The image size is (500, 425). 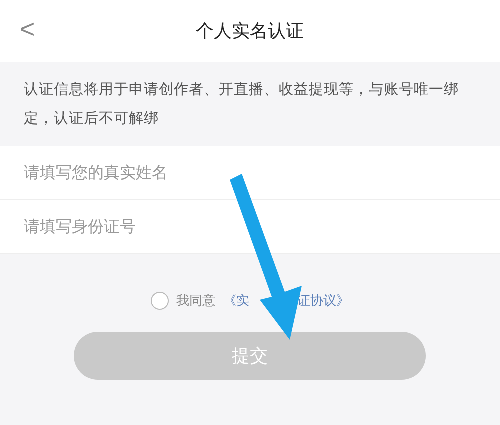 I want to click on agree-label: 我同意, so click(x=196, y=301).